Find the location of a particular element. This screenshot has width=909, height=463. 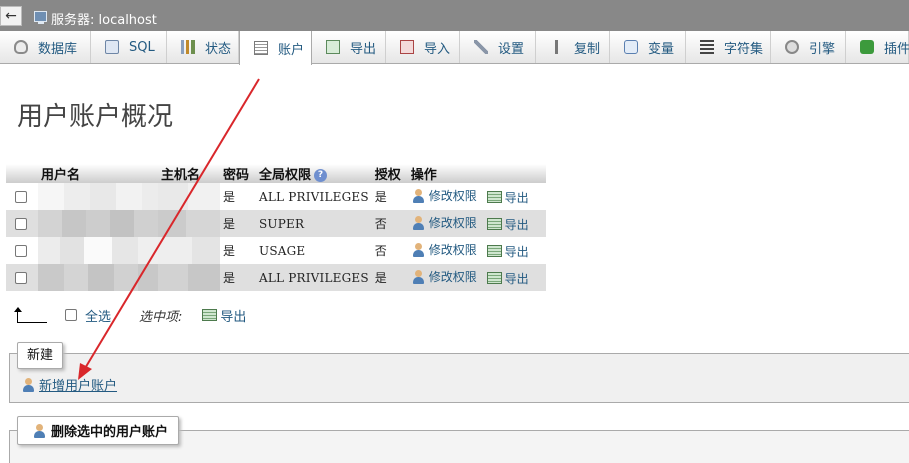

privileges-cell: ALL PRIVILEGES is located at coordinates (314, 277).